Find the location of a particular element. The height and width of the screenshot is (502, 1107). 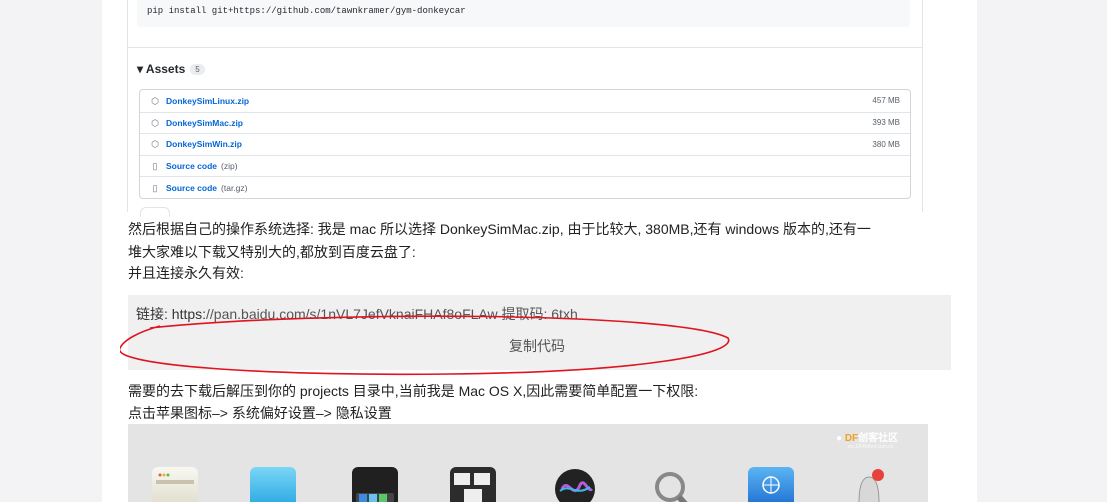

asset-link: DonkeySimLinux.zip is located at coordinates (207, 101).